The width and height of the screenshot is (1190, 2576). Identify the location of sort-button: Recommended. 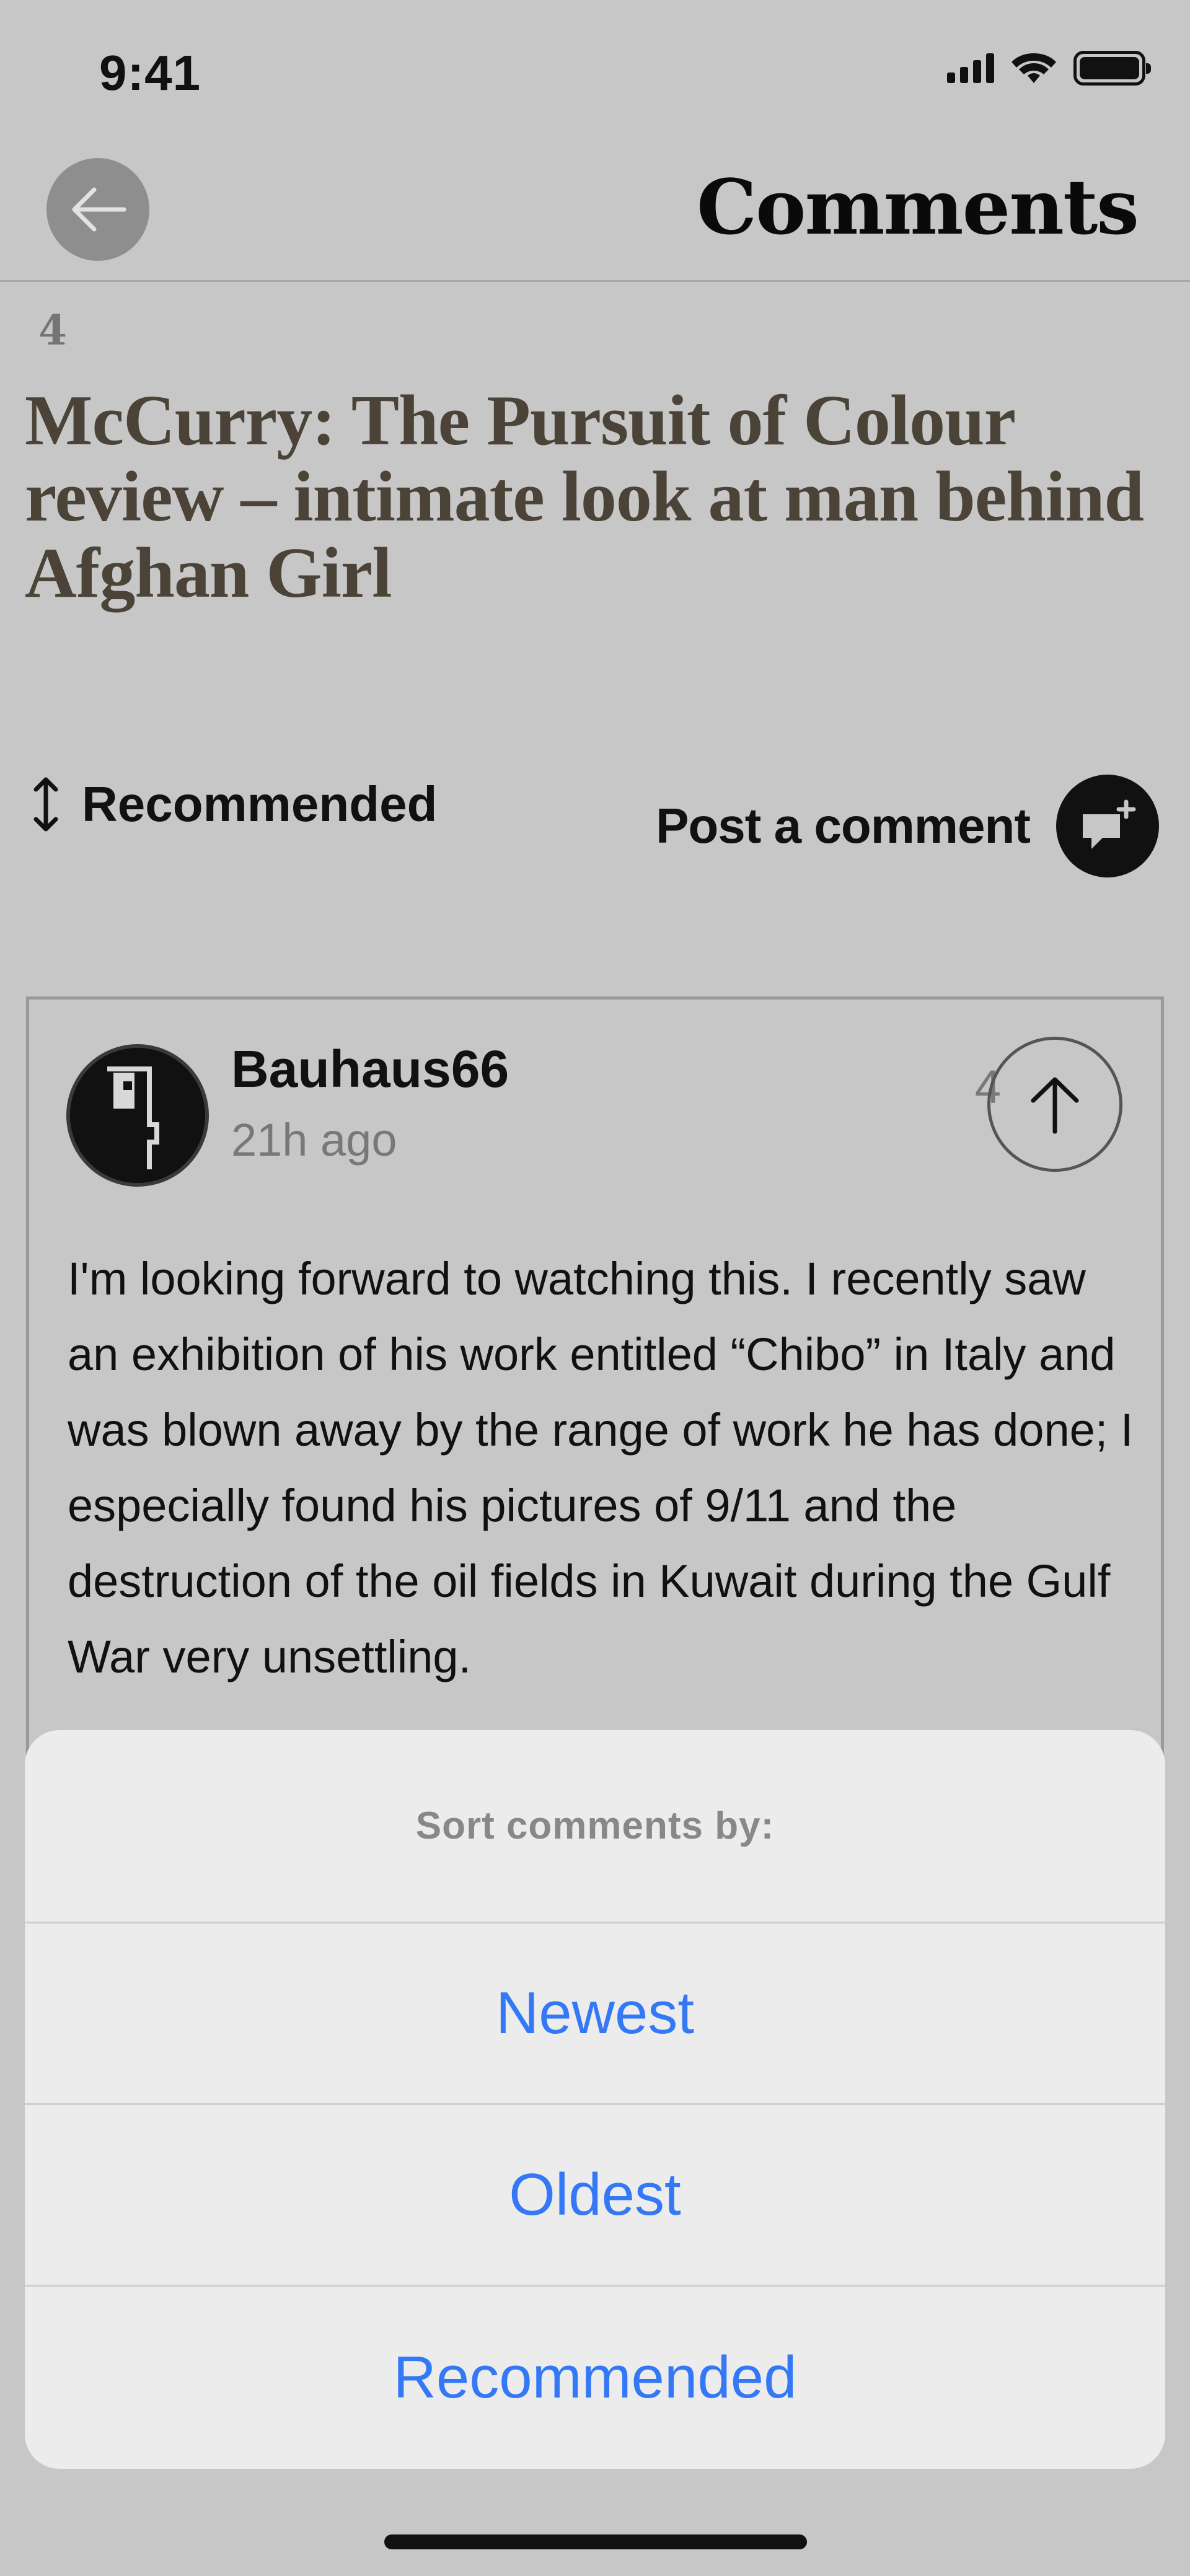
(234, 804).